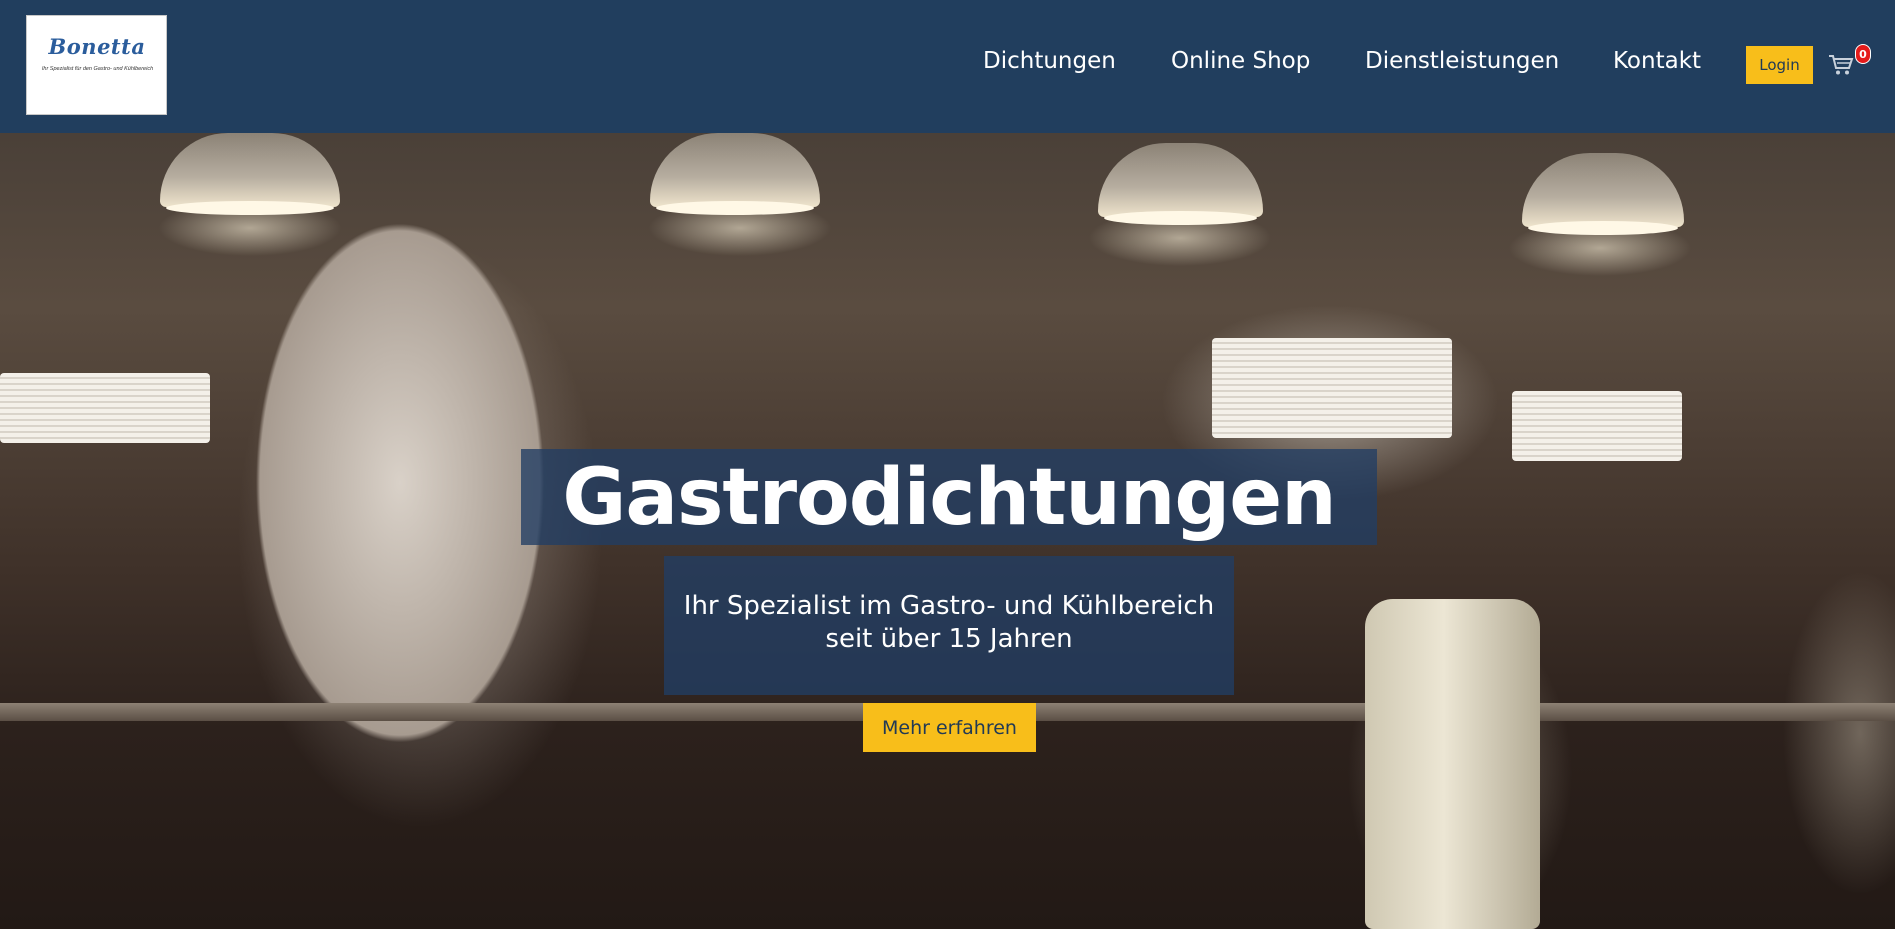 This screenshot has width=1895, height=929. I want to click on hero-subtitle-line-2: seit über 15 Jahren, so click(949, 639).